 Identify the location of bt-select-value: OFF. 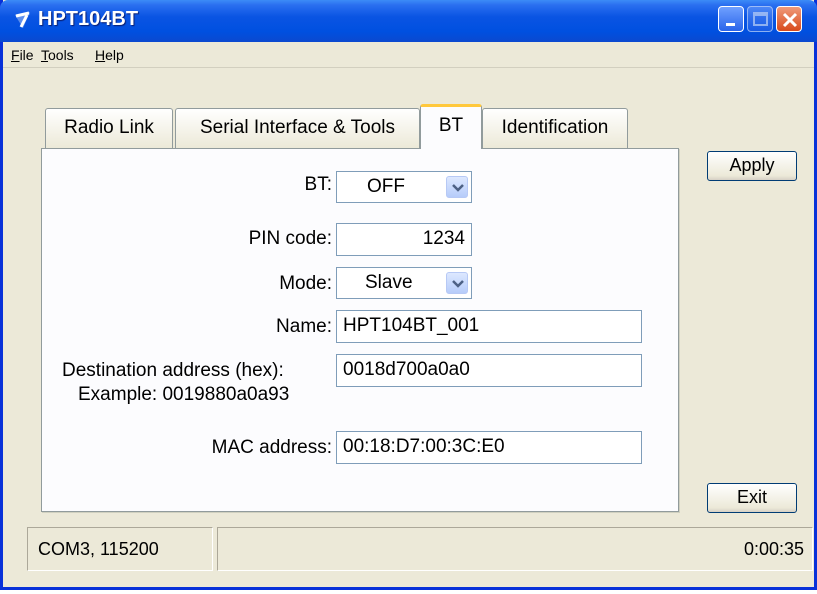
(386, 186).